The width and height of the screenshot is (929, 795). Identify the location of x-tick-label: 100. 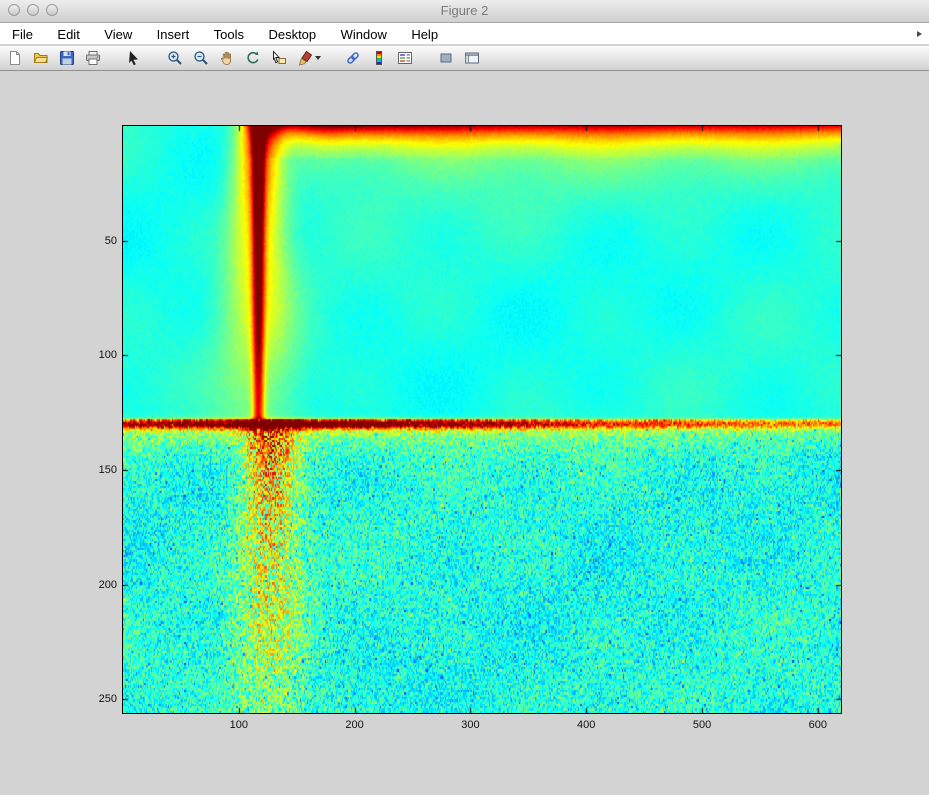
(238, 725).